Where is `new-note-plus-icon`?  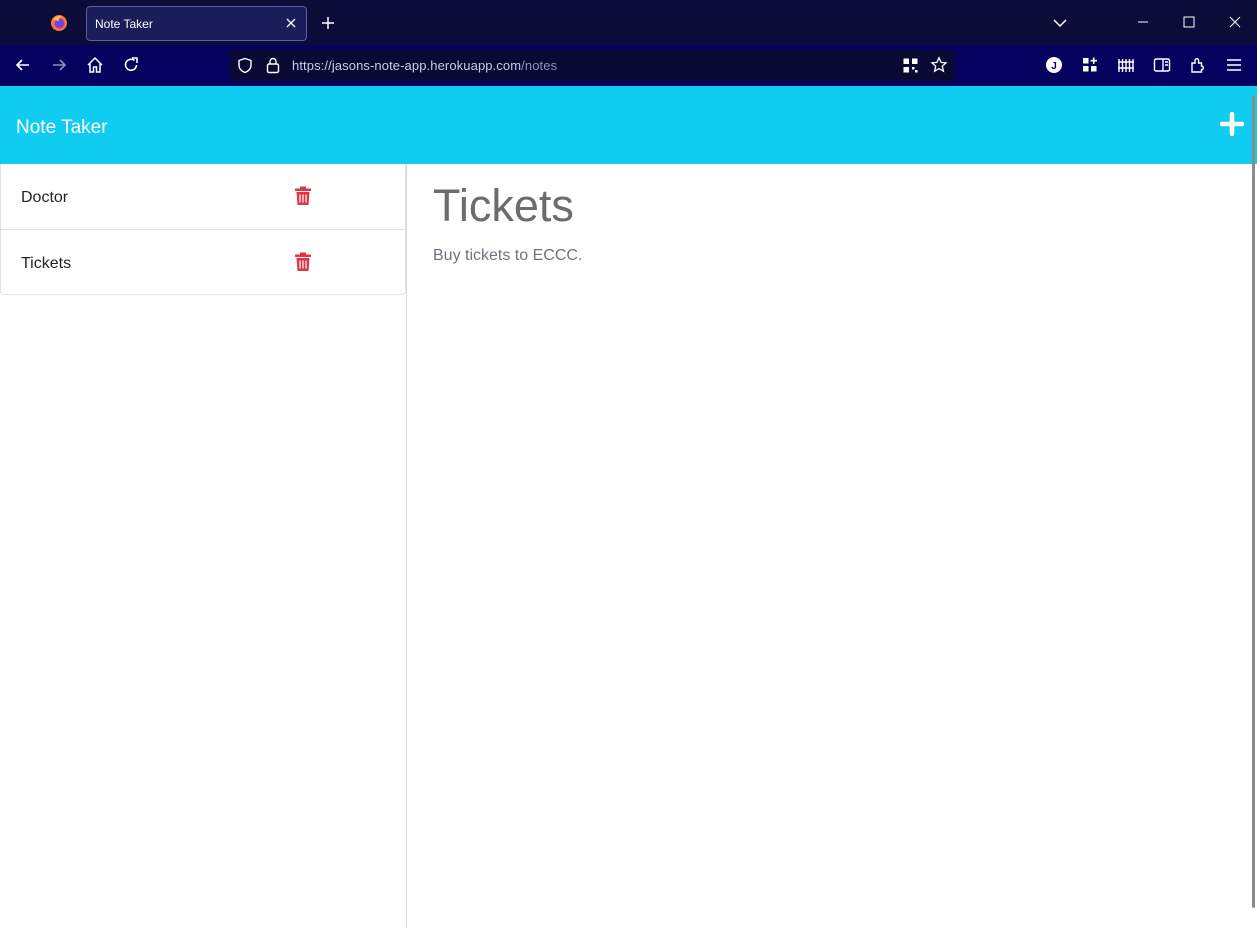 new-note-plus-icon is located at coordinates (1232, 124).